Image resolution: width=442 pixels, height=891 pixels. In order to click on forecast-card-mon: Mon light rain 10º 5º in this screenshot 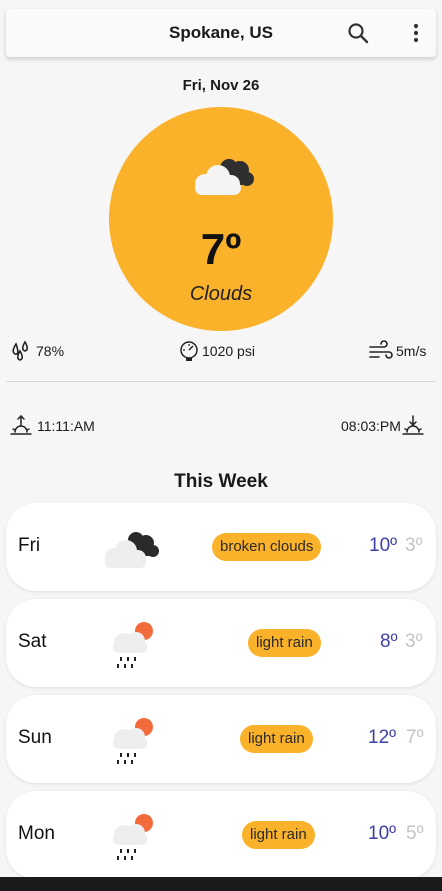, I will do `click(221, 835)`.